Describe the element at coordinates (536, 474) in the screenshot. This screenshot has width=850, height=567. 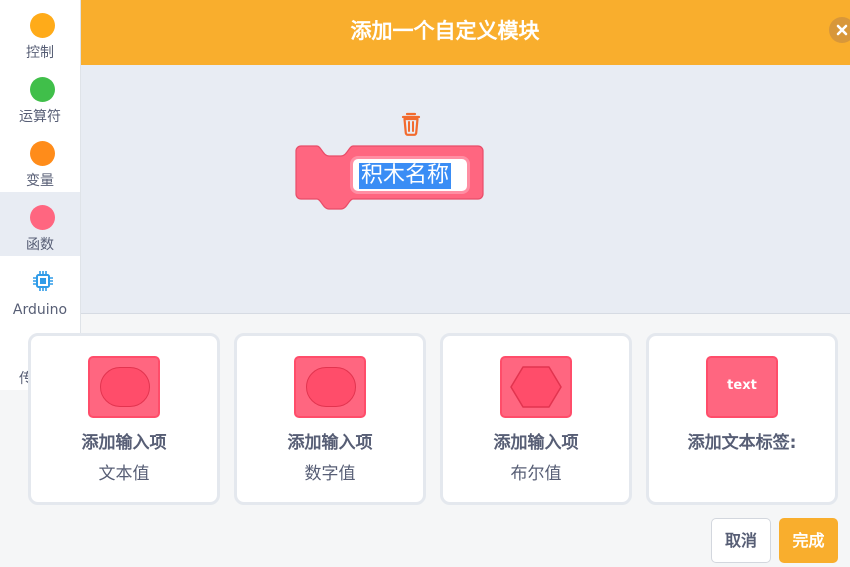
I see `card-subtitle: 布尔值` at that location.